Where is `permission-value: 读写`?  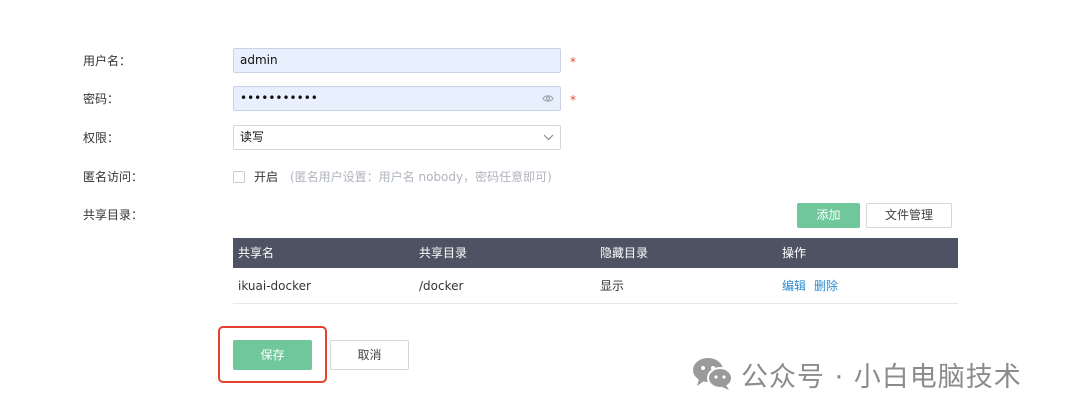
permission-value: 读写 is located at coordinates (252, 137).